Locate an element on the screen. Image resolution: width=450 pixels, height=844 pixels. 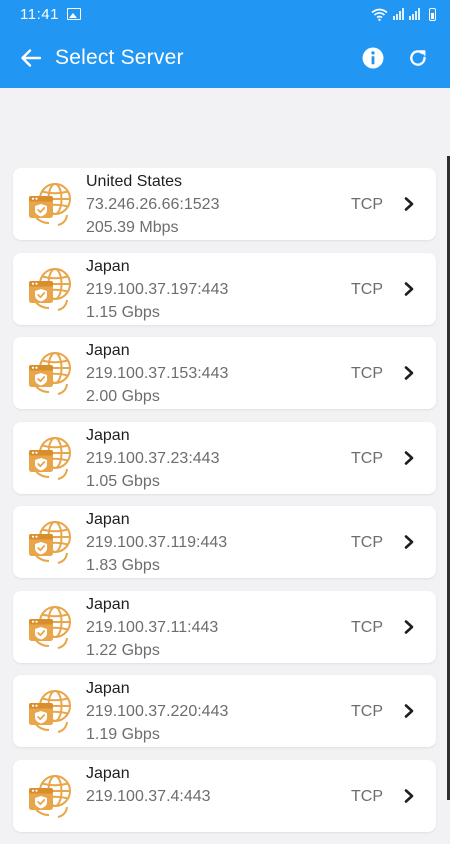
info-icon is located at coordinates (373, 58).